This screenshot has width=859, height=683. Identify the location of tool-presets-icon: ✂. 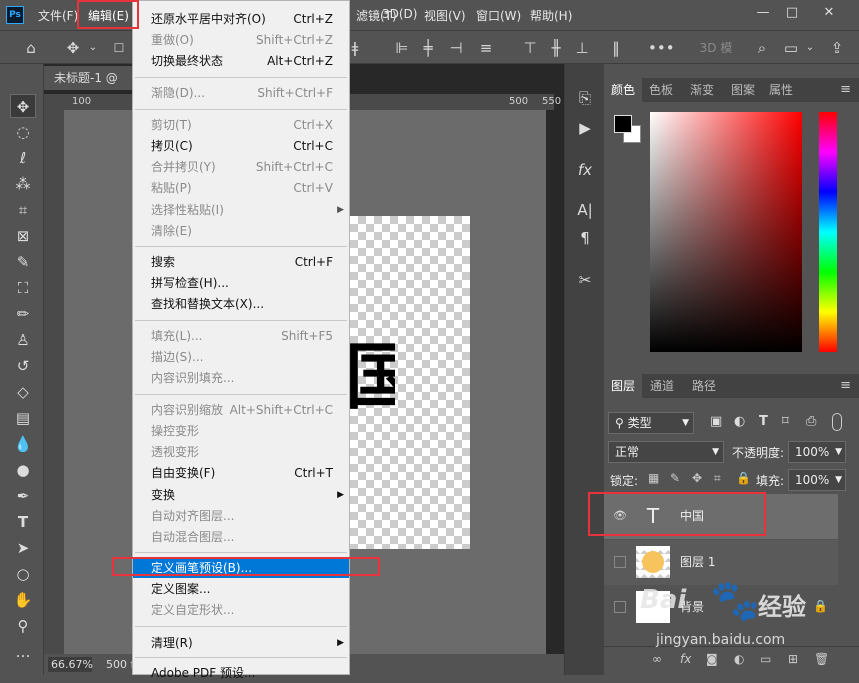
(585, 280).